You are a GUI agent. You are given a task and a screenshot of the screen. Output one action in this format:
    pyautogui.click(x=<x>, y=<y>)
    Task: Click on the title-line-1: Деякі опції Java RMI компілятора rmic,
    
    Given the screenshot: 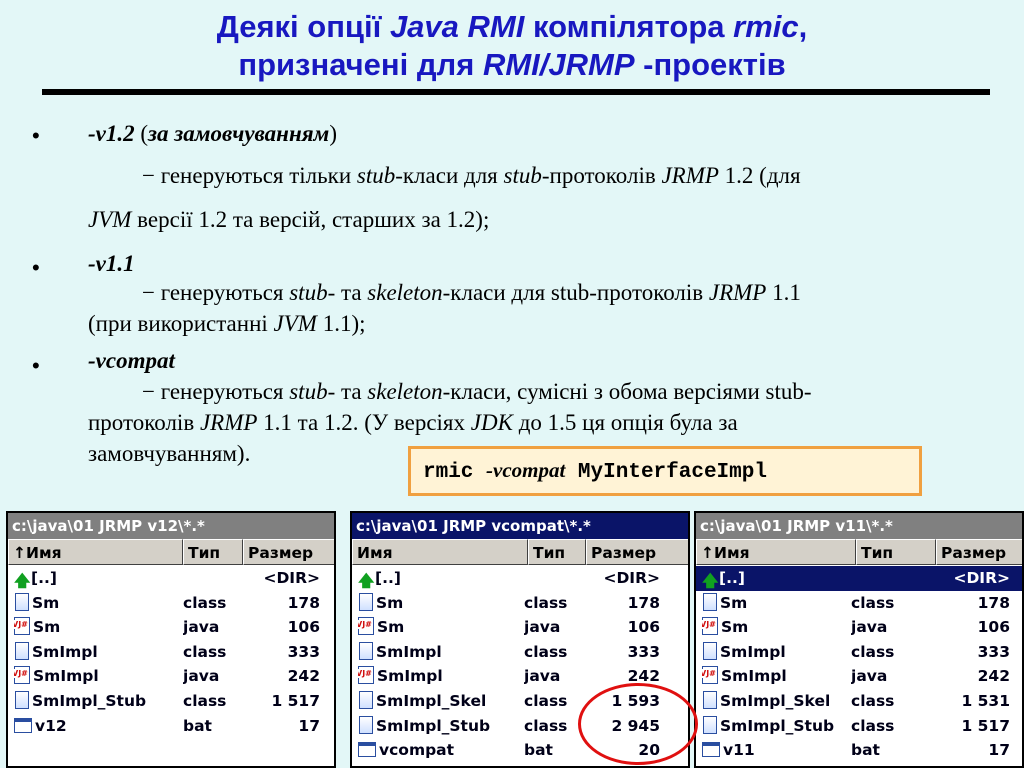 What is the action you would take?
    pyautogui.click(x=512, y=27)
    